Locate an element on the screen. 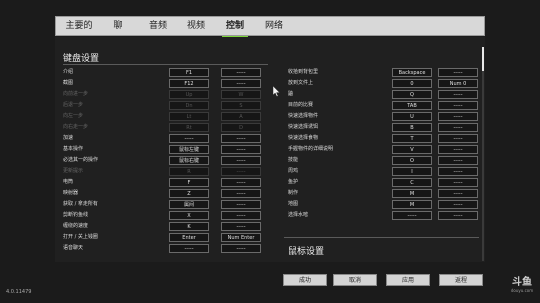  keybind-row: 快速选择食物 T ----- is located at coordinates (385, 138).